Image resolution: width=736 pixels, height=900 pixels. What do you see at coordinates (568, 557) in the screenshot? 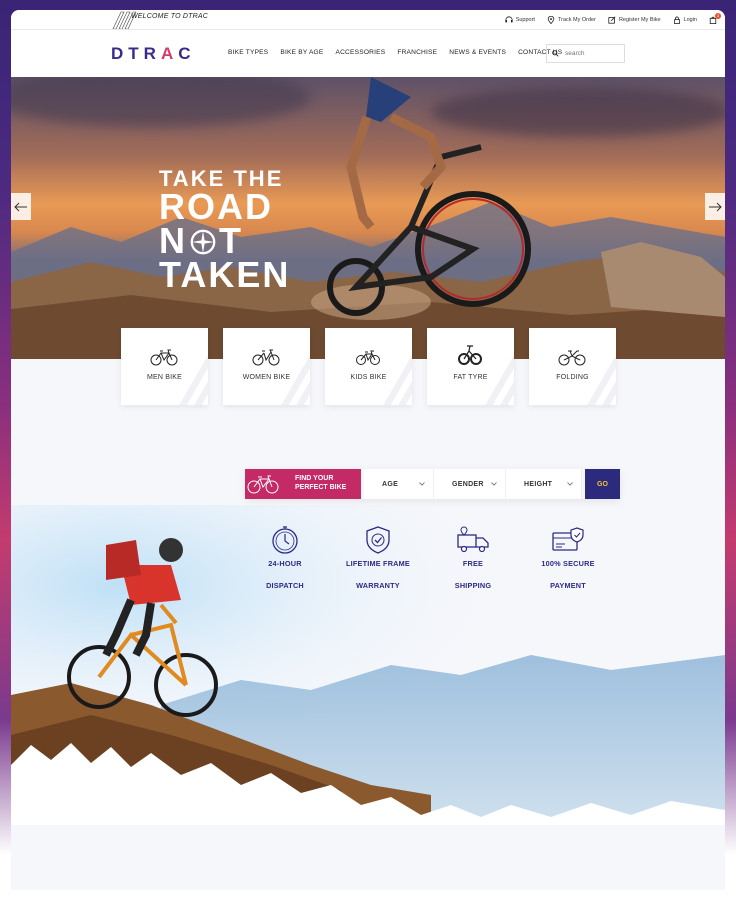
I see `feature-secure-payment: 100% SECURE PAYMENT` at bounding box center [568, 557].